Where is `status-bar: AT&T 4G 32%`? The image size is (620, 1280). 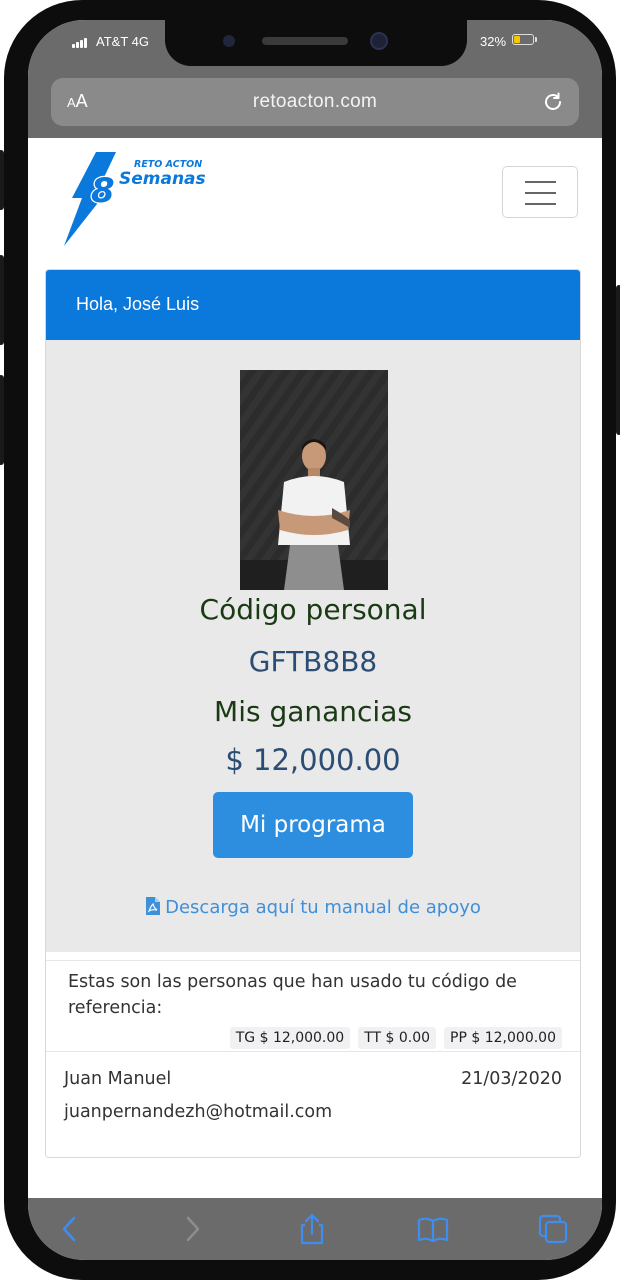 status-bar: AT&T 4G 32% is located at coordinates (315, 49).